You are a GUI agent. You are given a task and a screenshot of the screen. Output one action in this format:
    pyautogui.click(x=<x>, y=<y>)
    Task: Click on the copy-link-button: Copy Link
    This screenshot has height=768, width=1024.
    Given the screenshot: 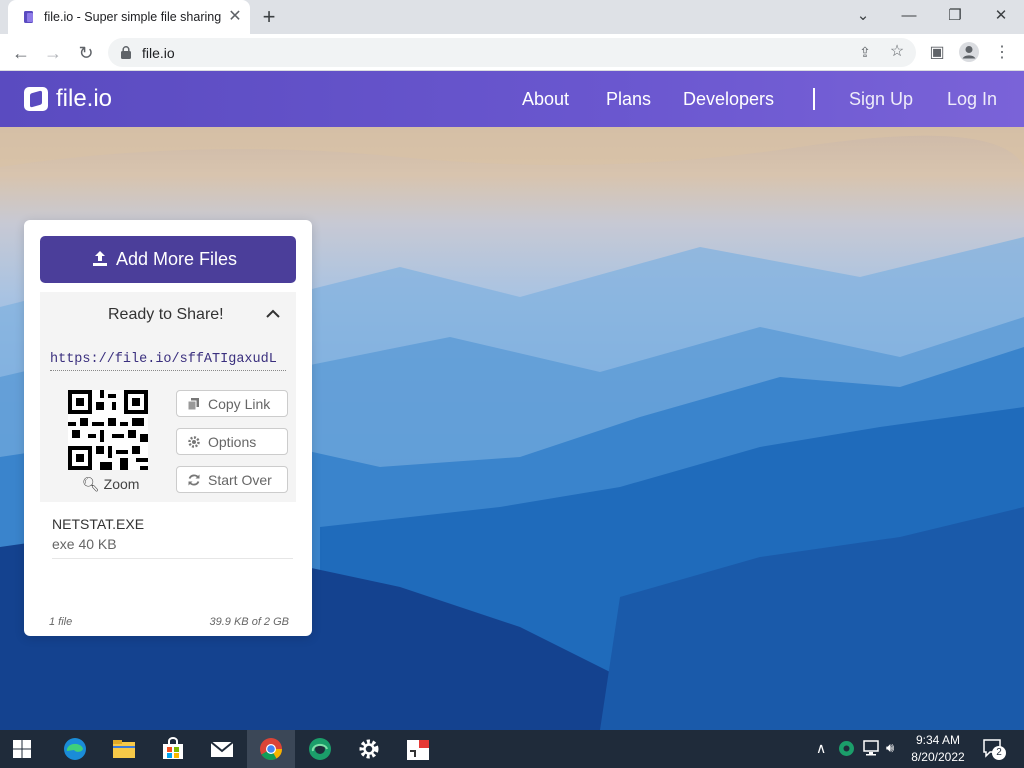 What is the action you would take?
    pyautogui.click(x=232, y=403)
    